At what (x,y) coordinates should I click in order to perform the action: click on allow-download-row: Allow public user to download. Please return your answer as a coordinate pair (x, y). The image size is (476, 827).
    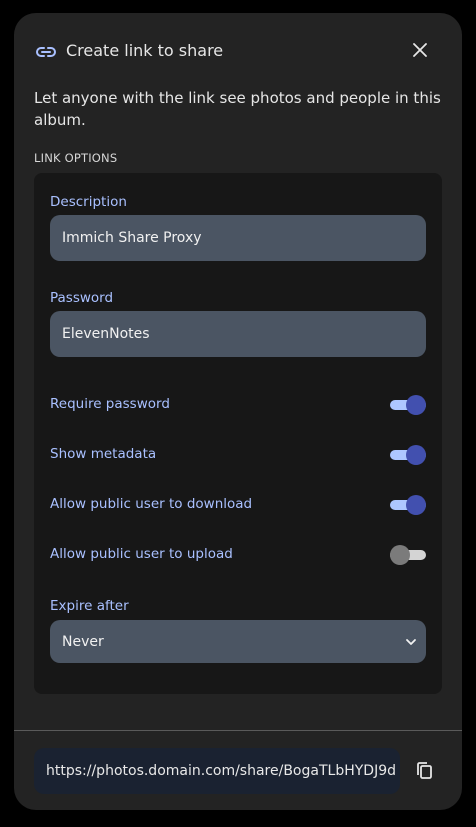
    Looking at the image, I should click on (238, 505).